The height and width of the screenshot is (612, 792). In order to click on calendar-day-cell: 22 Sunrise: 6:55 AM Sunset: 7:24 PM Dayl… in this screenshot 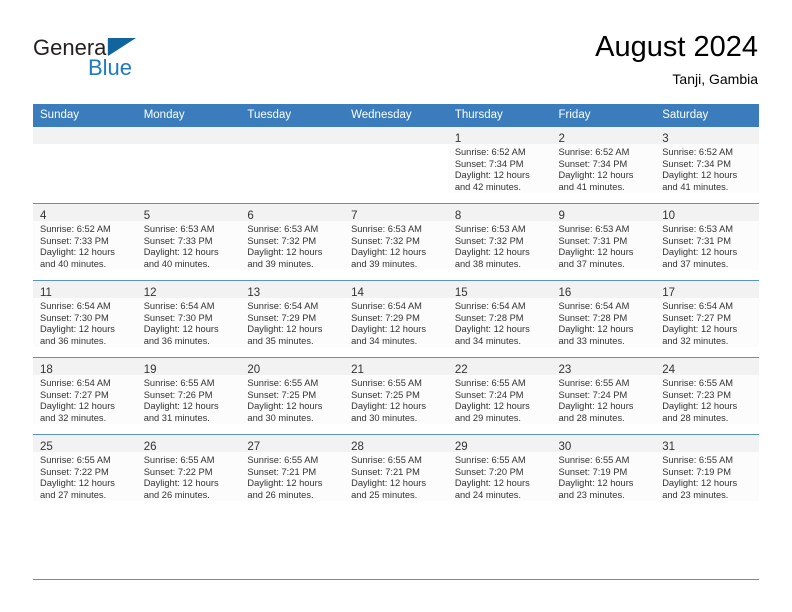, I will do `click(499, 396)`.